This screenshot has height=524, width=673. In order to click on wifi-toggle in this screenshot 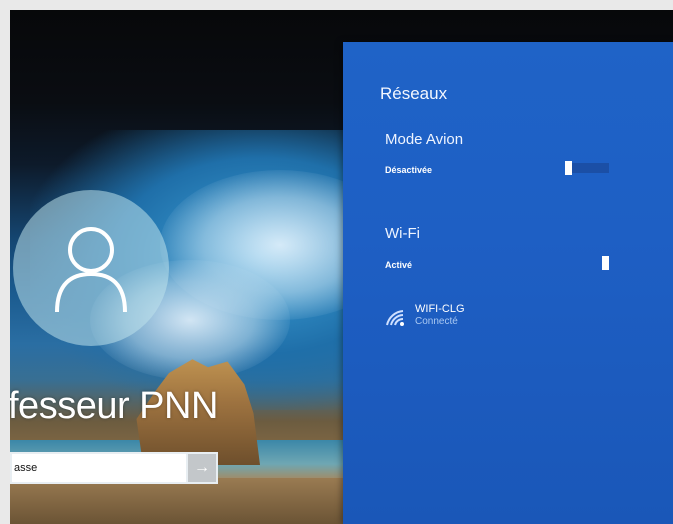, I will do `click(587, 263)`.